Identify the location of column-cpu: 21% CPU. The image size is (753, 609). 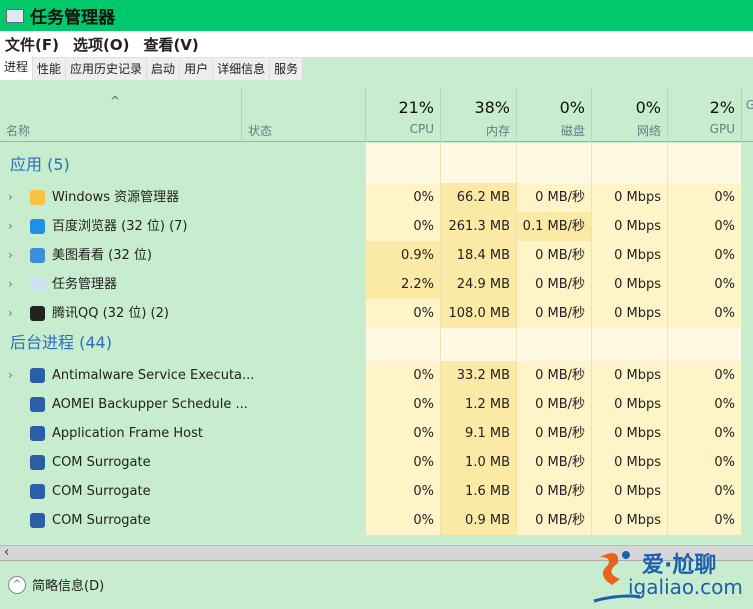
(402, 115).